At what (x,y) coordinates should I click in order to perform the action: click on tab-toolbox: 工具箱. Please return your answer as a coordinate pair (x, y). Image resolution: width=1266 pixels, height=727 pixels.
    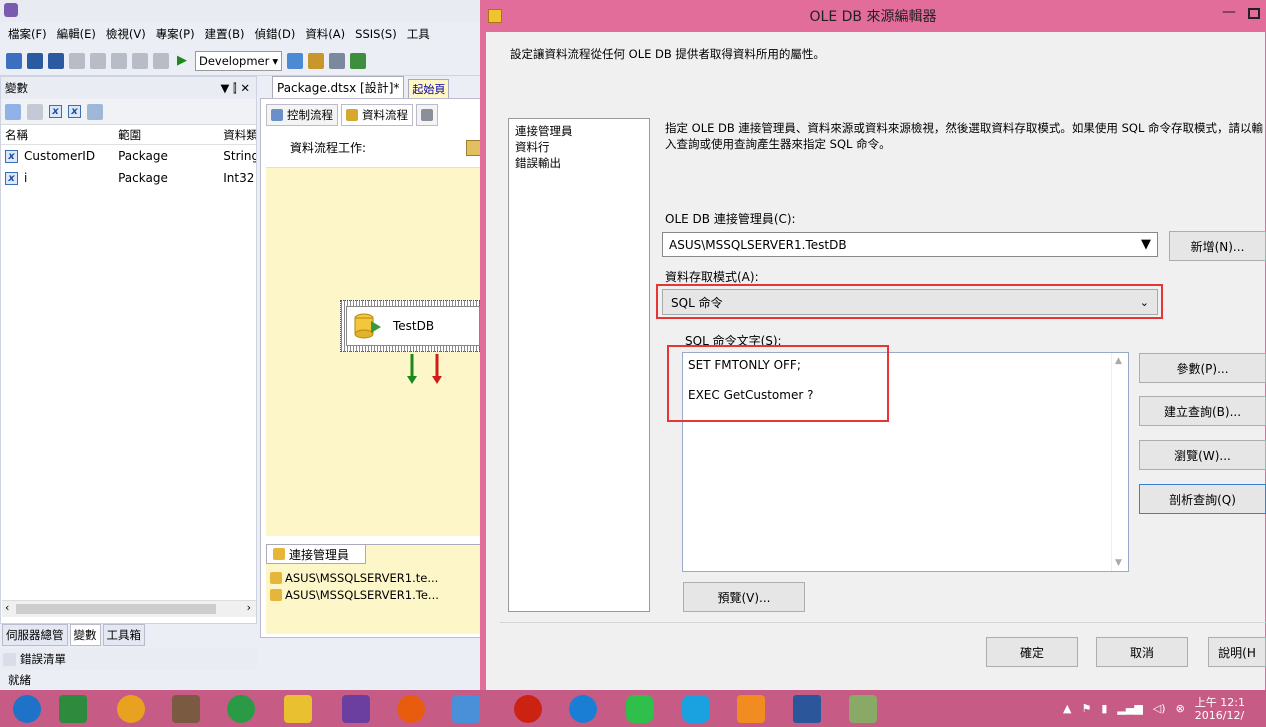
    Looking at the image, I should click on (123, 635).